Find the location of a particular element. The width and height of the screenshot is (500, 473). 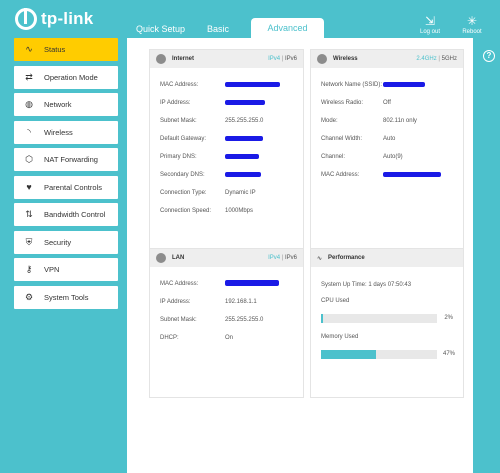

sidebar-item-label: NAT Forwarding is located at coordinates (71, 159).